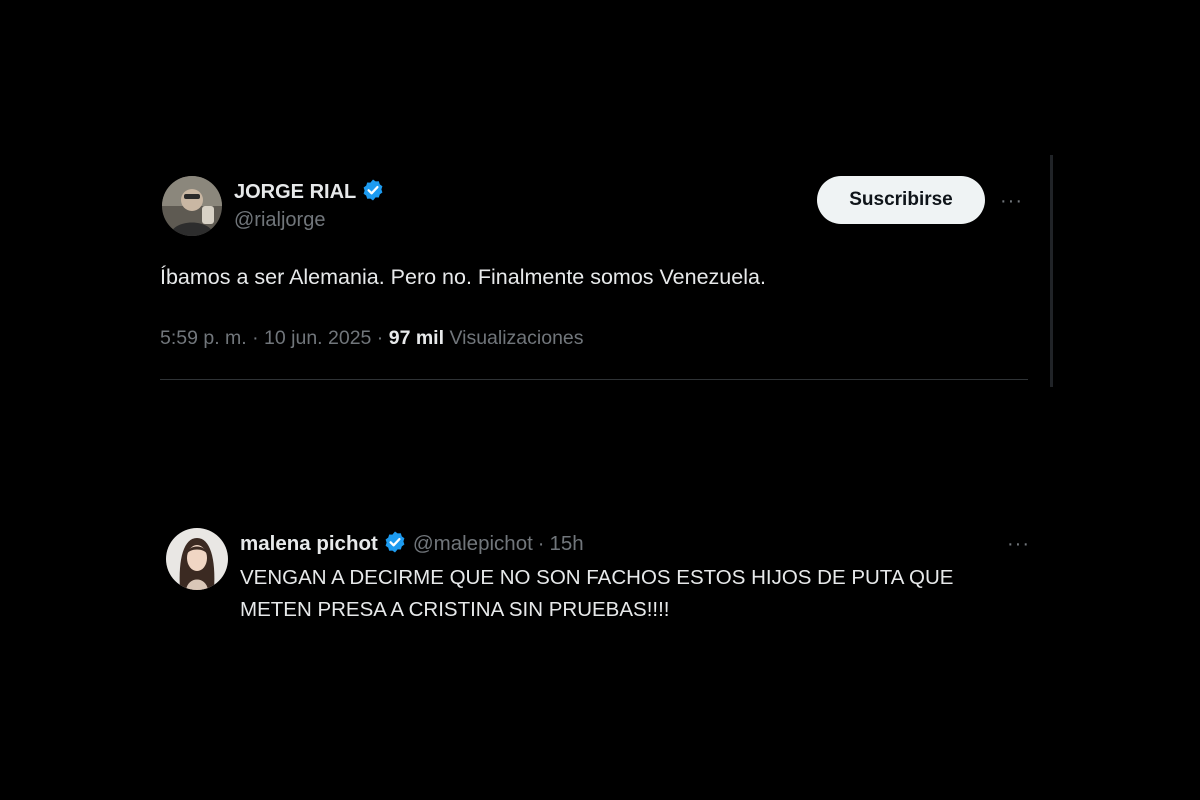 The height and width of the screenshot is (800, 1200). I want to click on views-count: 97 mil, so click(416, 338).